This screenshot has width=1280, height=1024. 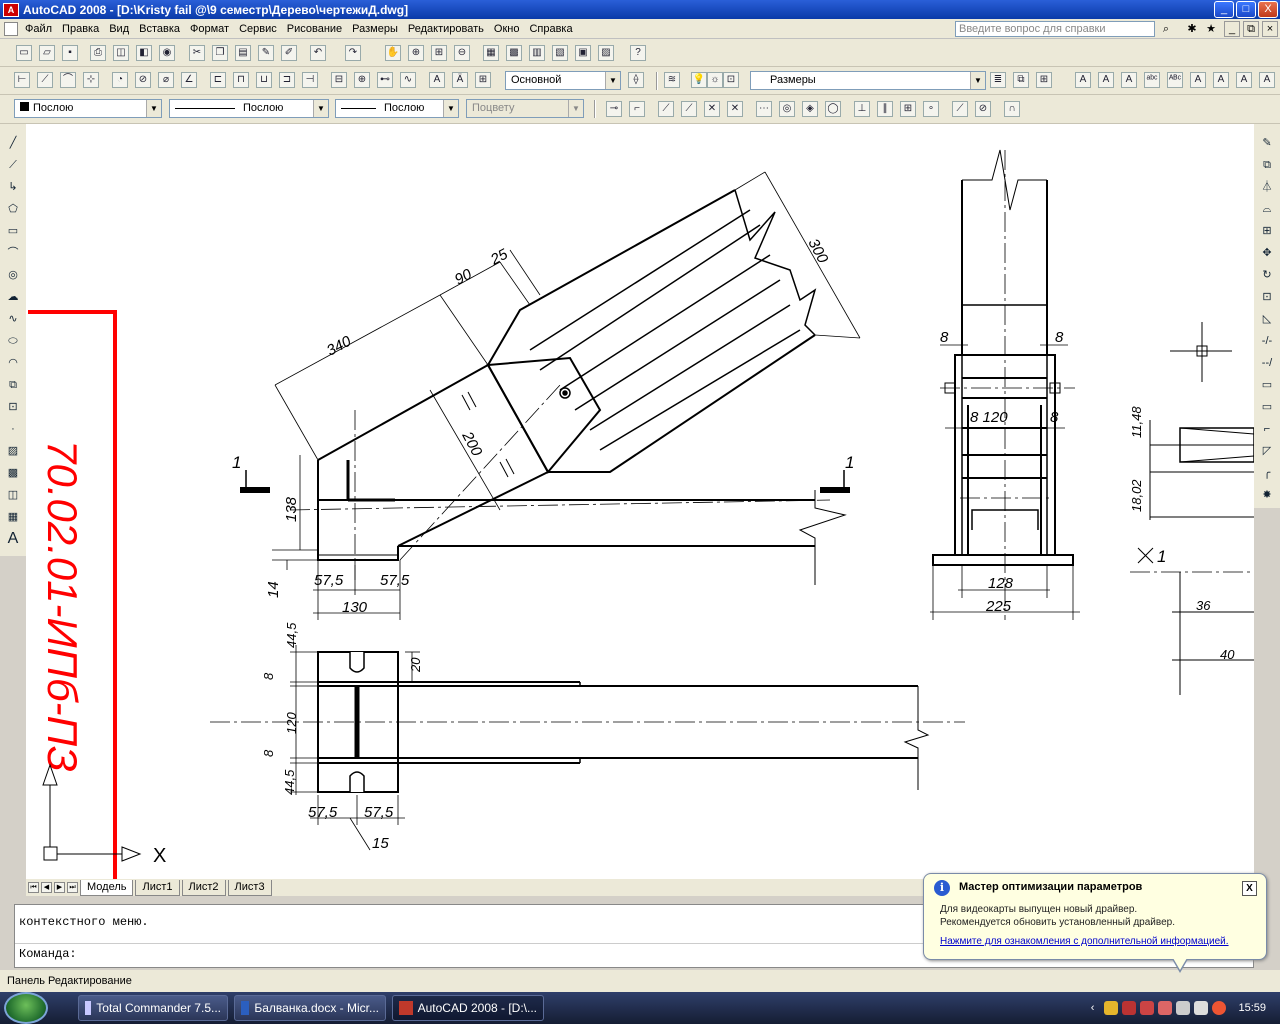 What do you see at coordinates (1152, 80) in the screenshot?
I see `find-text-icon: ᵃᵇᶜ` at bounding box center [1152, 80].